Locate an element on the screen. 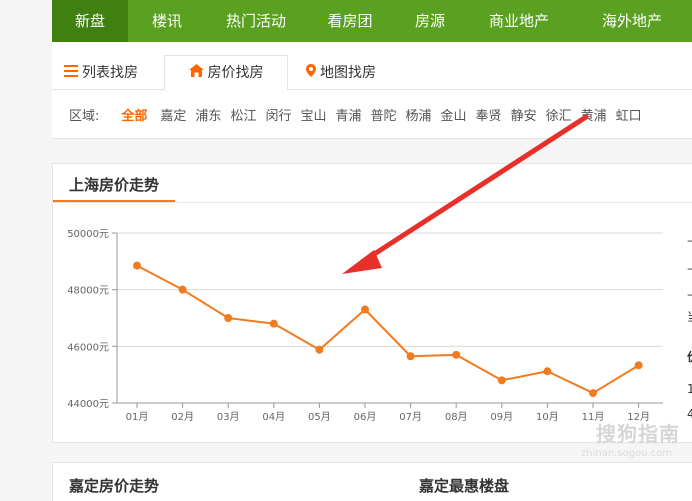 The image size is (692, 501). x-tick-label: 01月 is located at coordinates (137, 417).